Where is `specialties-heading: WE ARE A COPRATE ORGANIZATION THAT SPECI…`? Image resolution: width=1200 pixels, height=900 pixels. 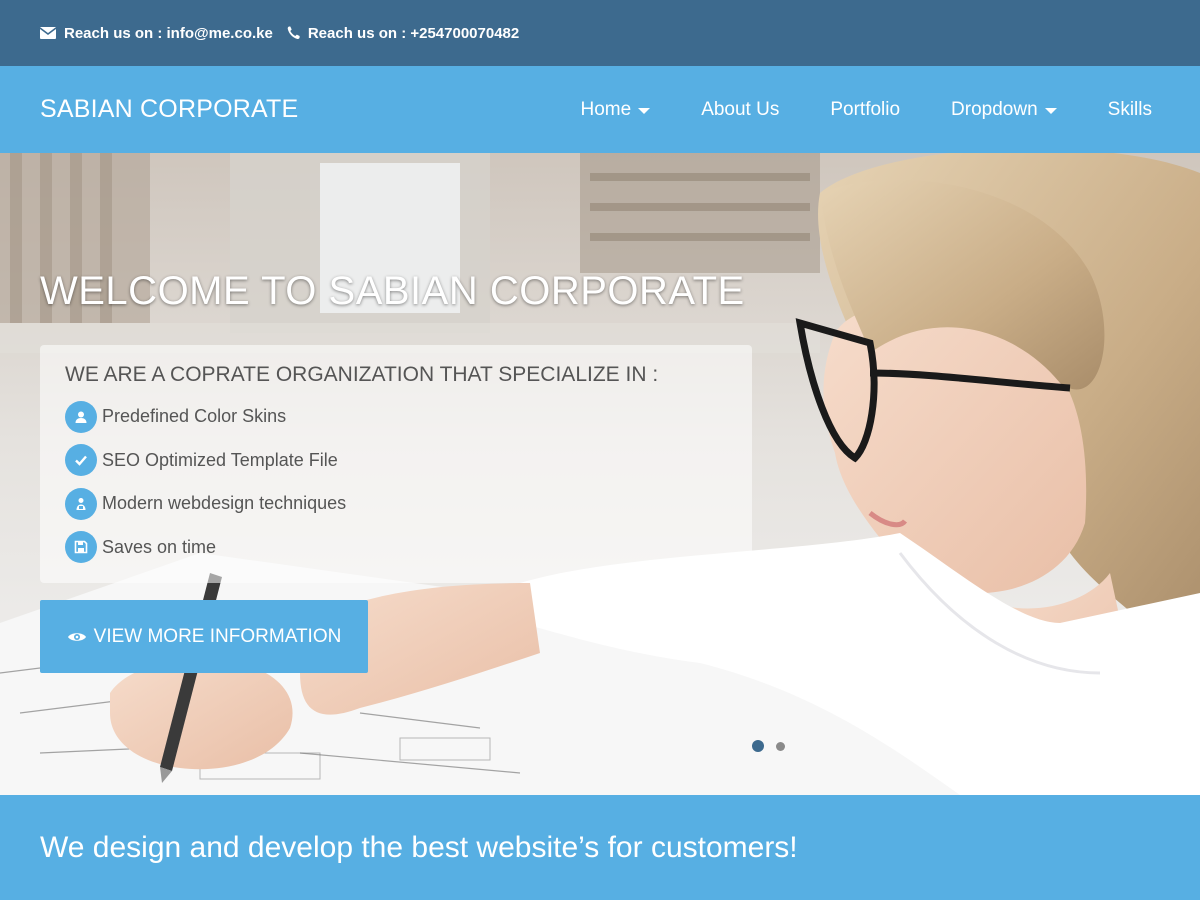 specialties-heading: WE ARE A COPRATE ORGANIZATION THAT SPECI… is located at coordinates (362, 374).